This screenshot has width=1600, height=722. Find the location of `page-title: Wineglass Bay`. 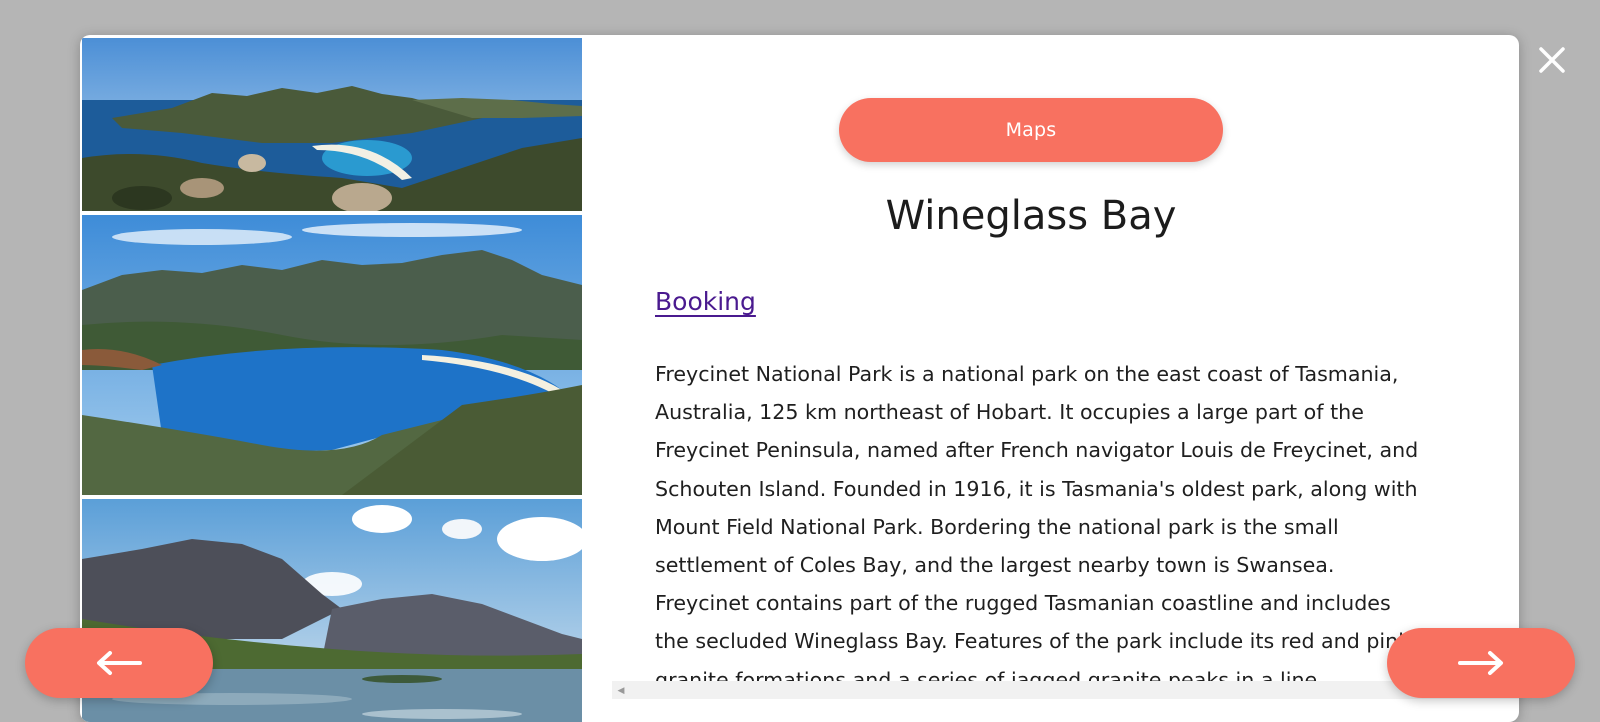

page-title: Wineglass Bay is located at coordinates (1031, 216).